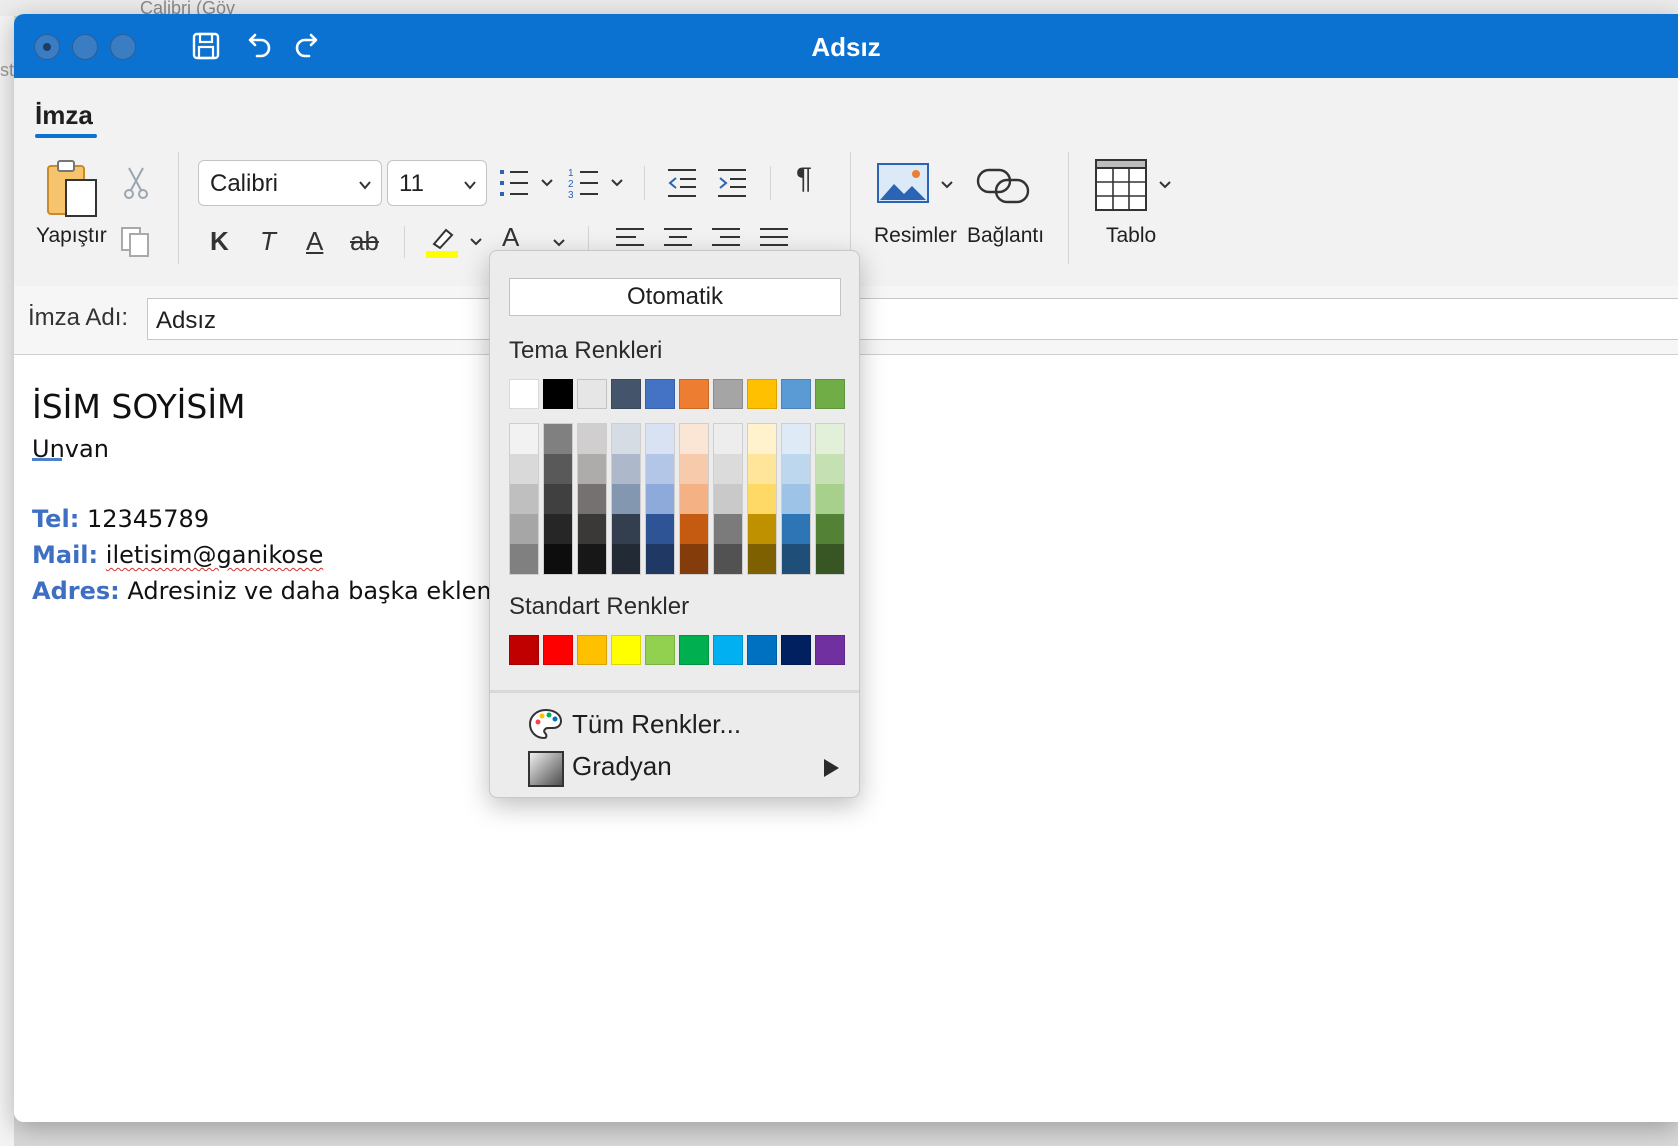  Describe the element at coordinates (47, 459) in the screenshot. I see `autocorrect-indicator` at that location.